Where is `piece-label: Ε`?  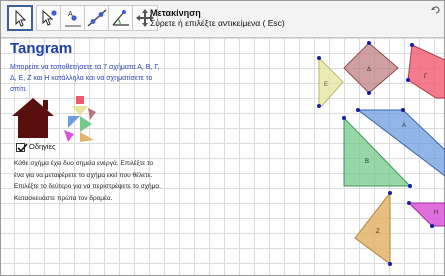
piece-label: Ε is located at coordinates (326, 85).